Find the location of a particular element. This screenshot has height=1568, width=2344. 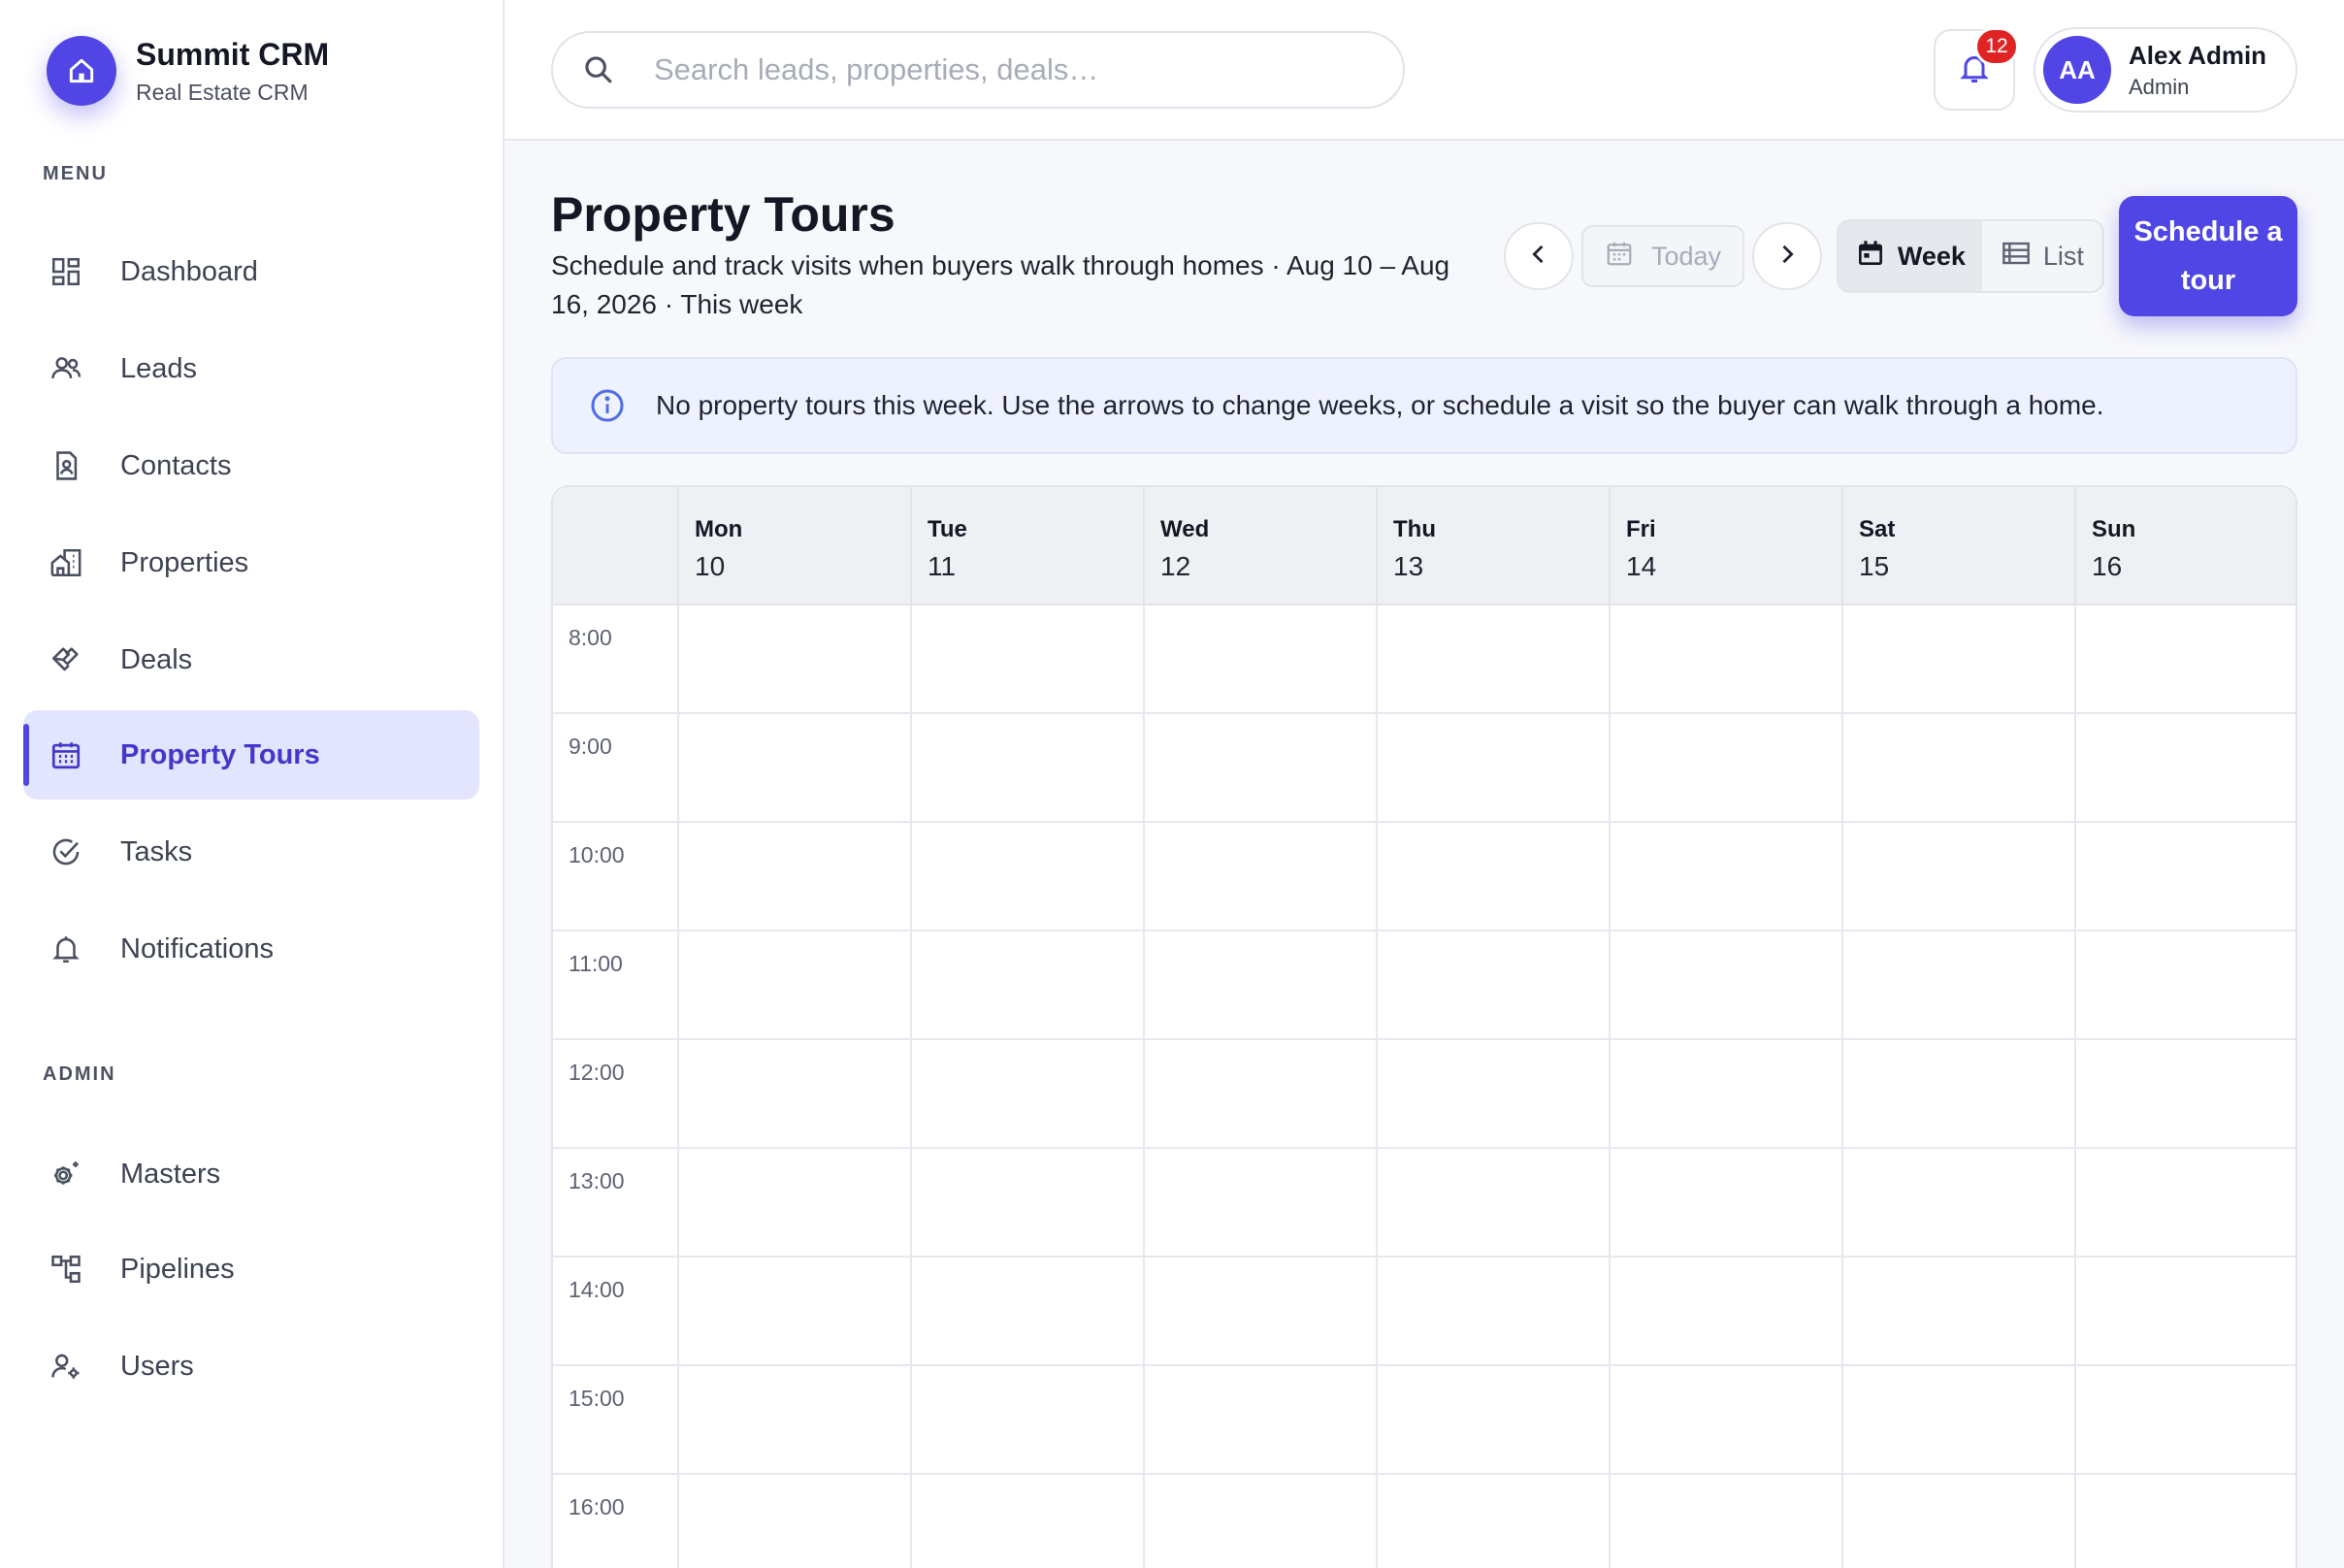

hour-label: 13:00 is located at coordinates (597, 1180).